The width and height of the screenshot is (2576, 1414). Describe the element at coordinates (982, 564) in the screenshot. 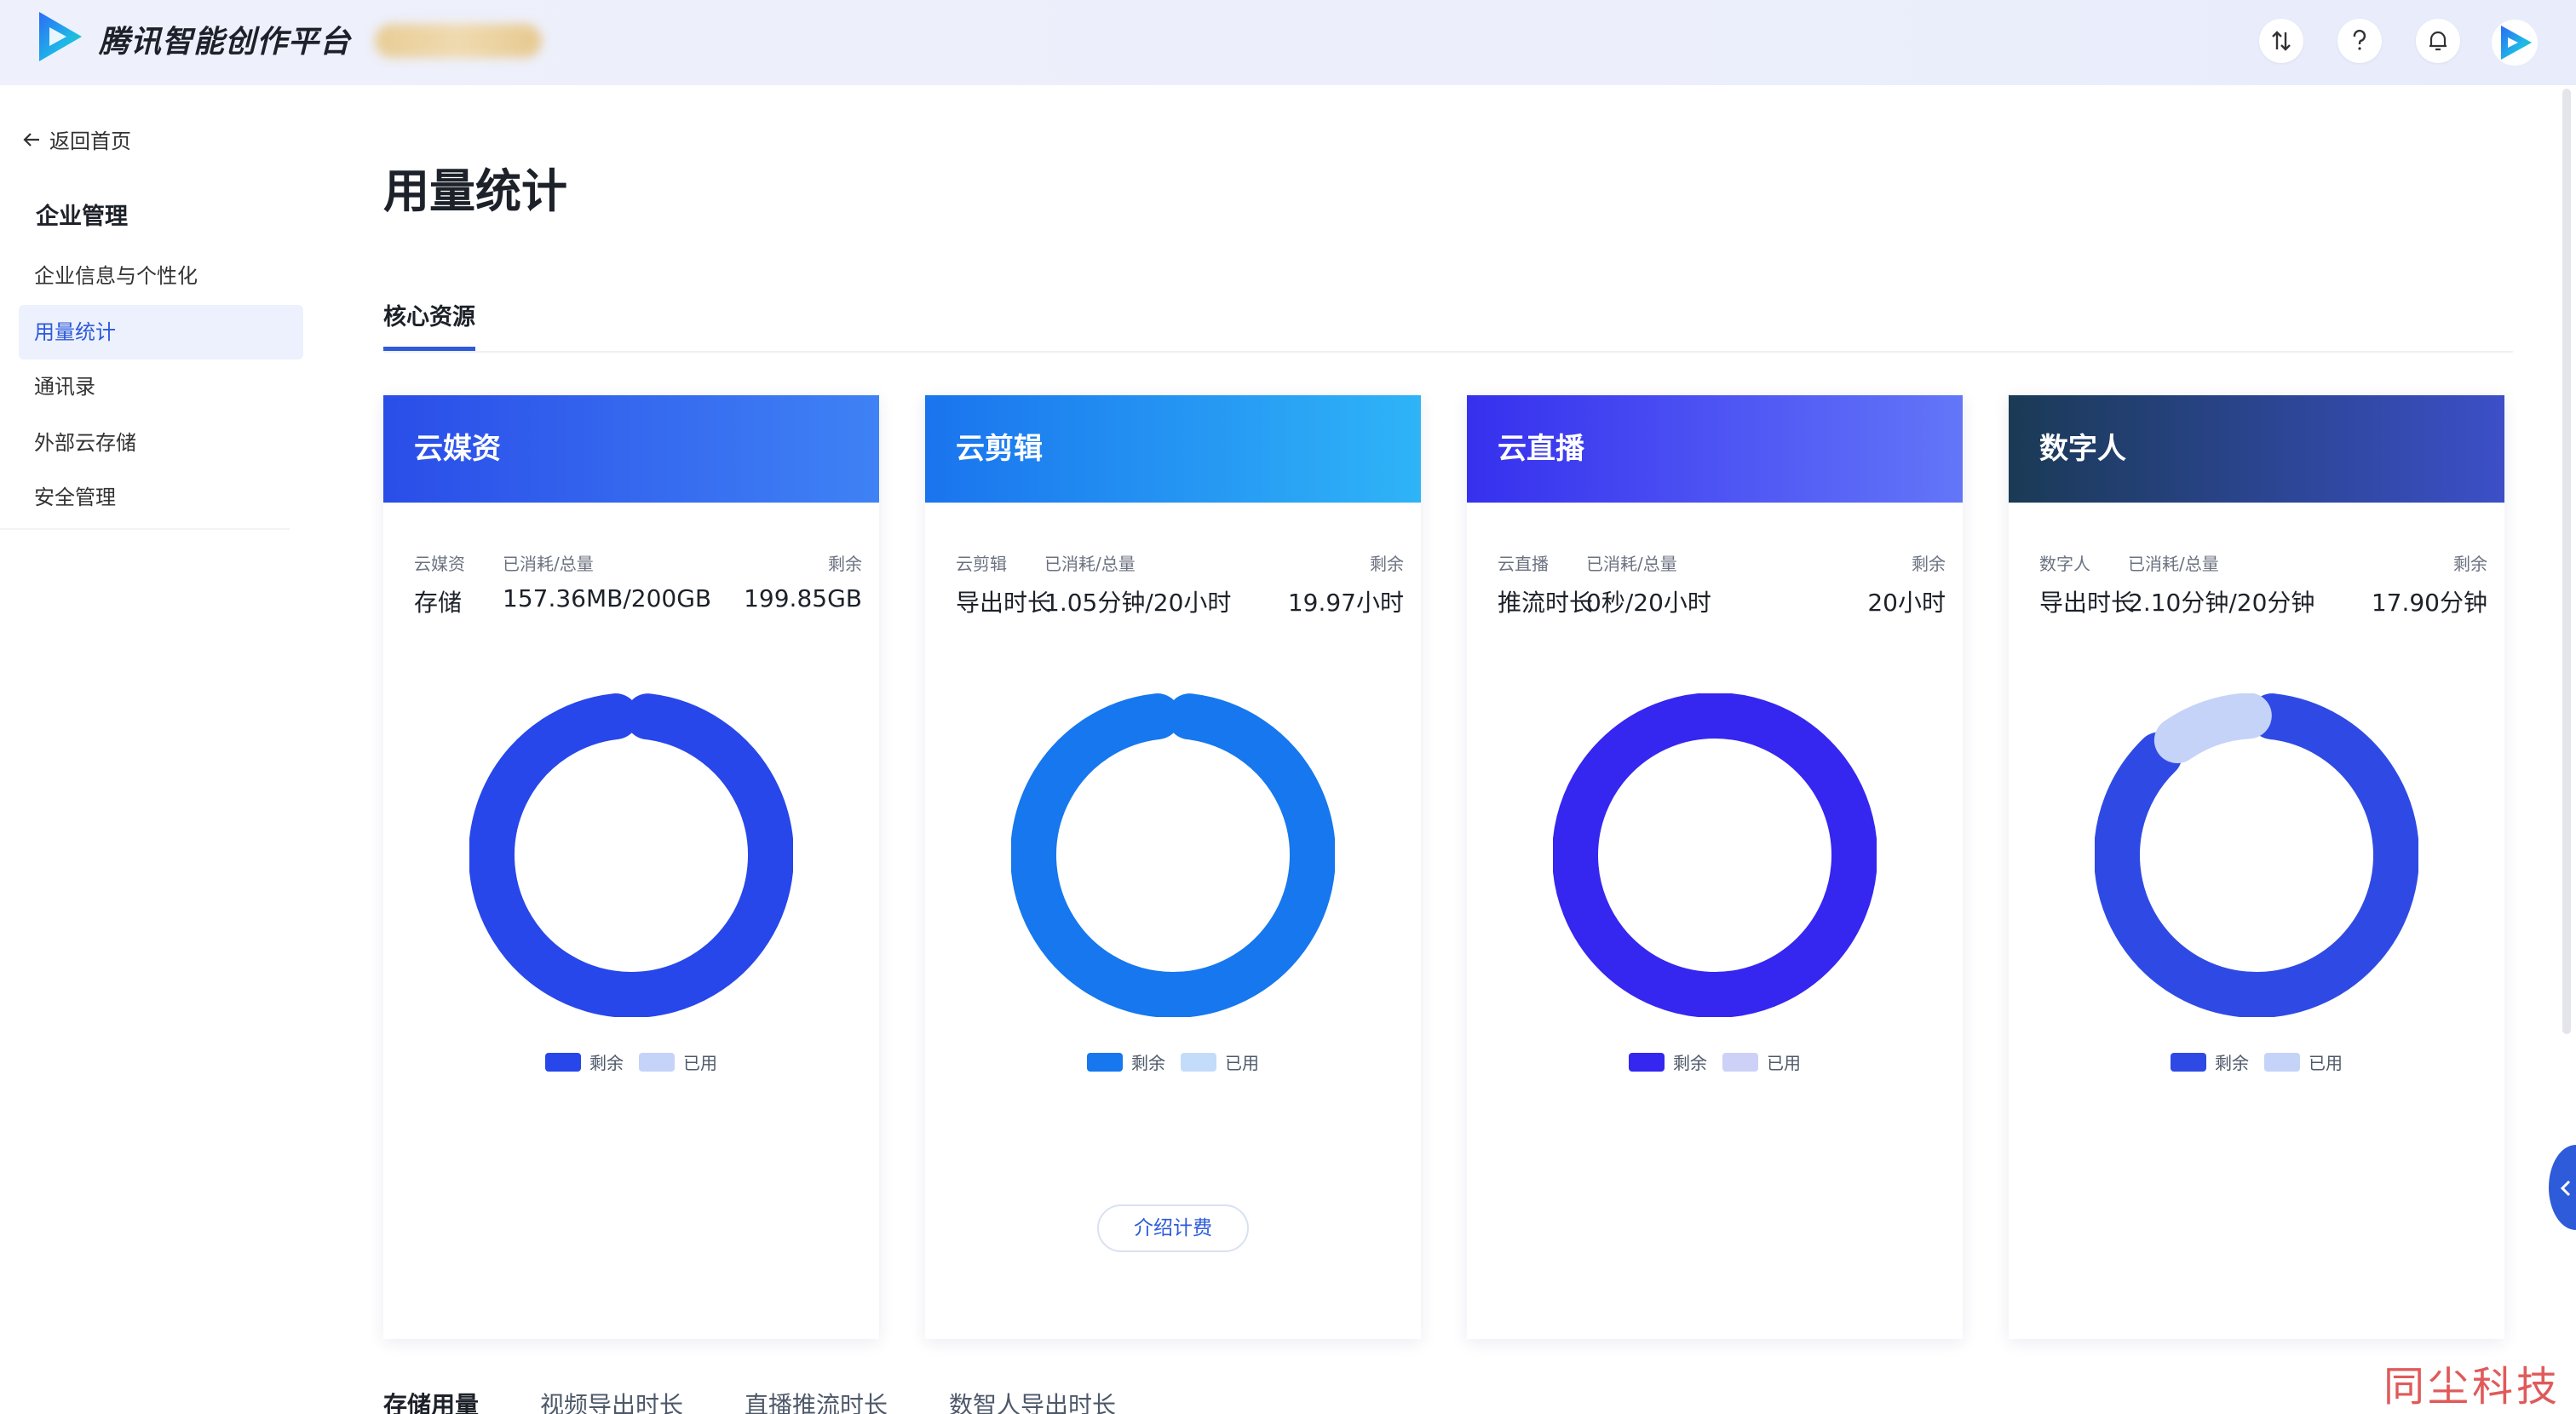

I see `stat-label-type: 云剪辑` at that location.